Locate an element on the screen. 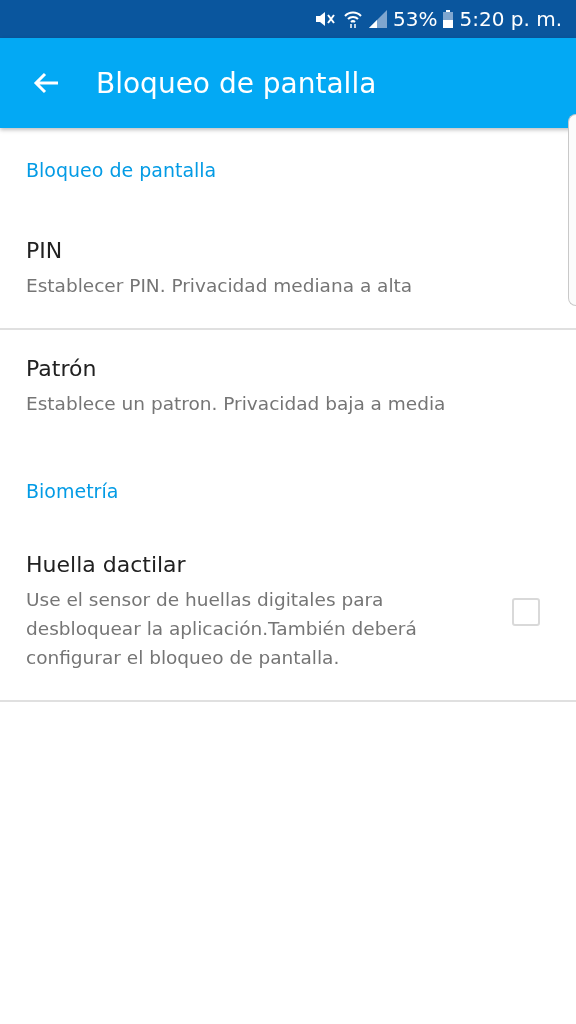 This screenshot has width=576, height=1024. section-header: Bloqueo de pantalla is located at coordinates (121, 170).